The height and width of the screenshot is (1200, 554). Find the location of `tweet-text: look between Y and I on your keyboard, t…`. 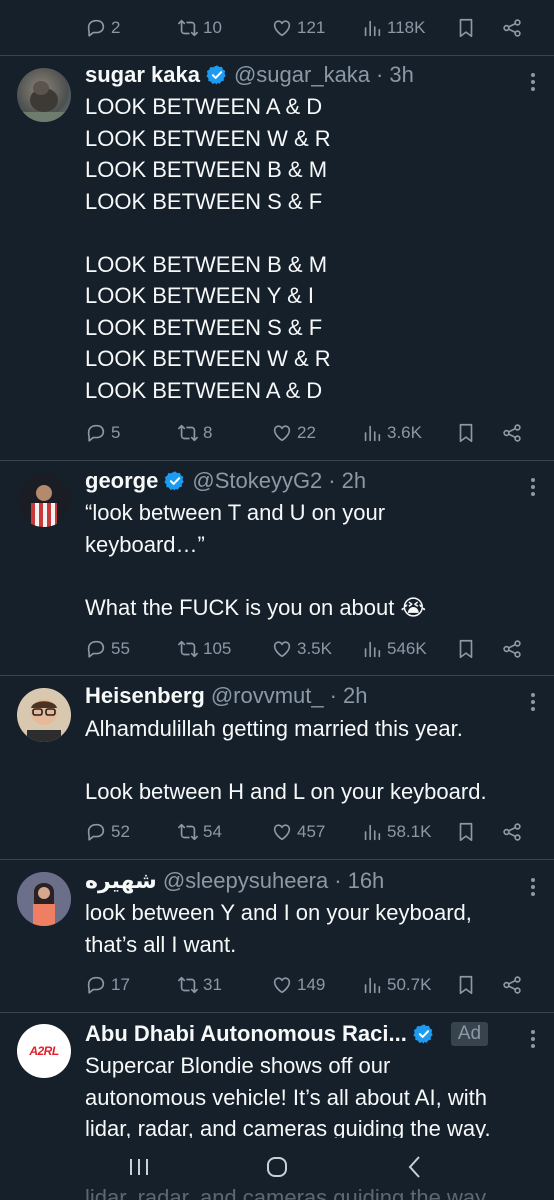

tweet-text: look between Y and I on your keyboard, t… is located at coordinates (278, 928).